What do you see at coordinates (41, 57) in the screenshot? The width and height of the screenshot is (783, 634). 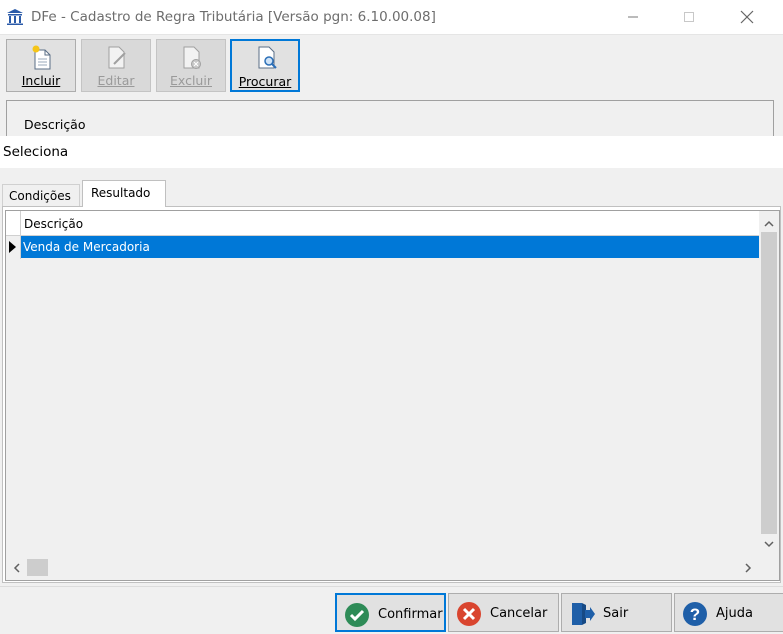 I see `new-document-icon` at bounding box center [41, 57].